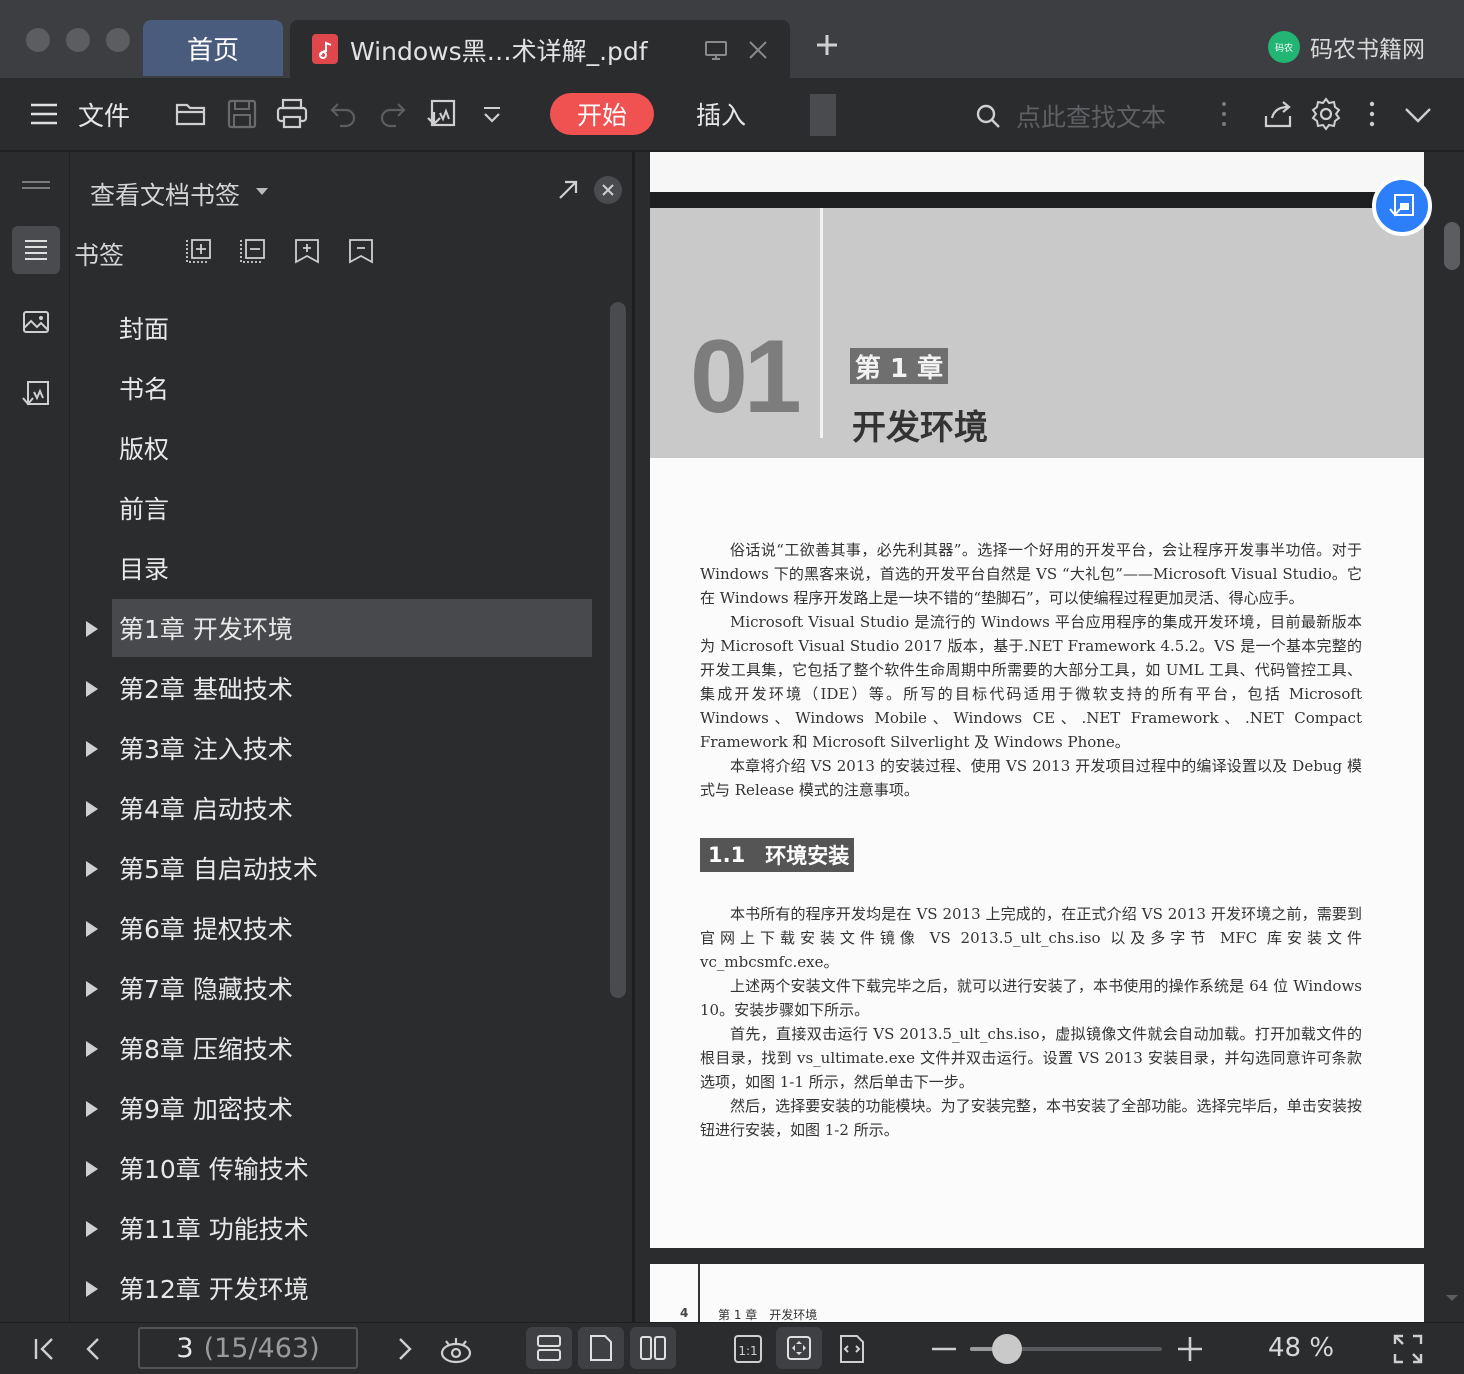 Image resolution: width=1464 pixels, height=1374 pixels. I want to click on bookmark-item: 第7章 隐藏技术, so click(352, 988).